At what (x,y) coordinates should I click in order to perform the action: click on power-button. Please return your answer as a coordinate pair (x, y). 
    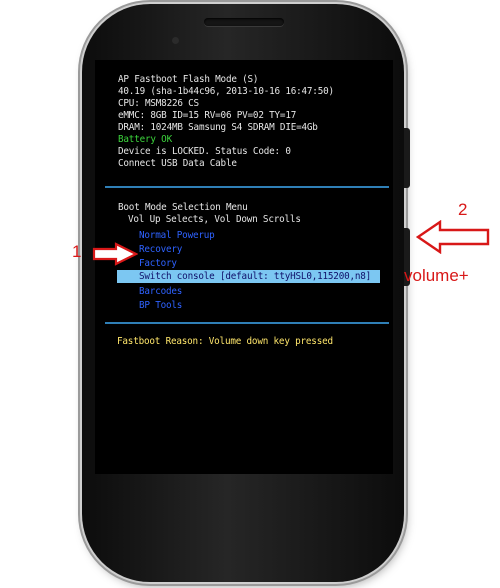
    Looking at the image, I should click on (407, 158).